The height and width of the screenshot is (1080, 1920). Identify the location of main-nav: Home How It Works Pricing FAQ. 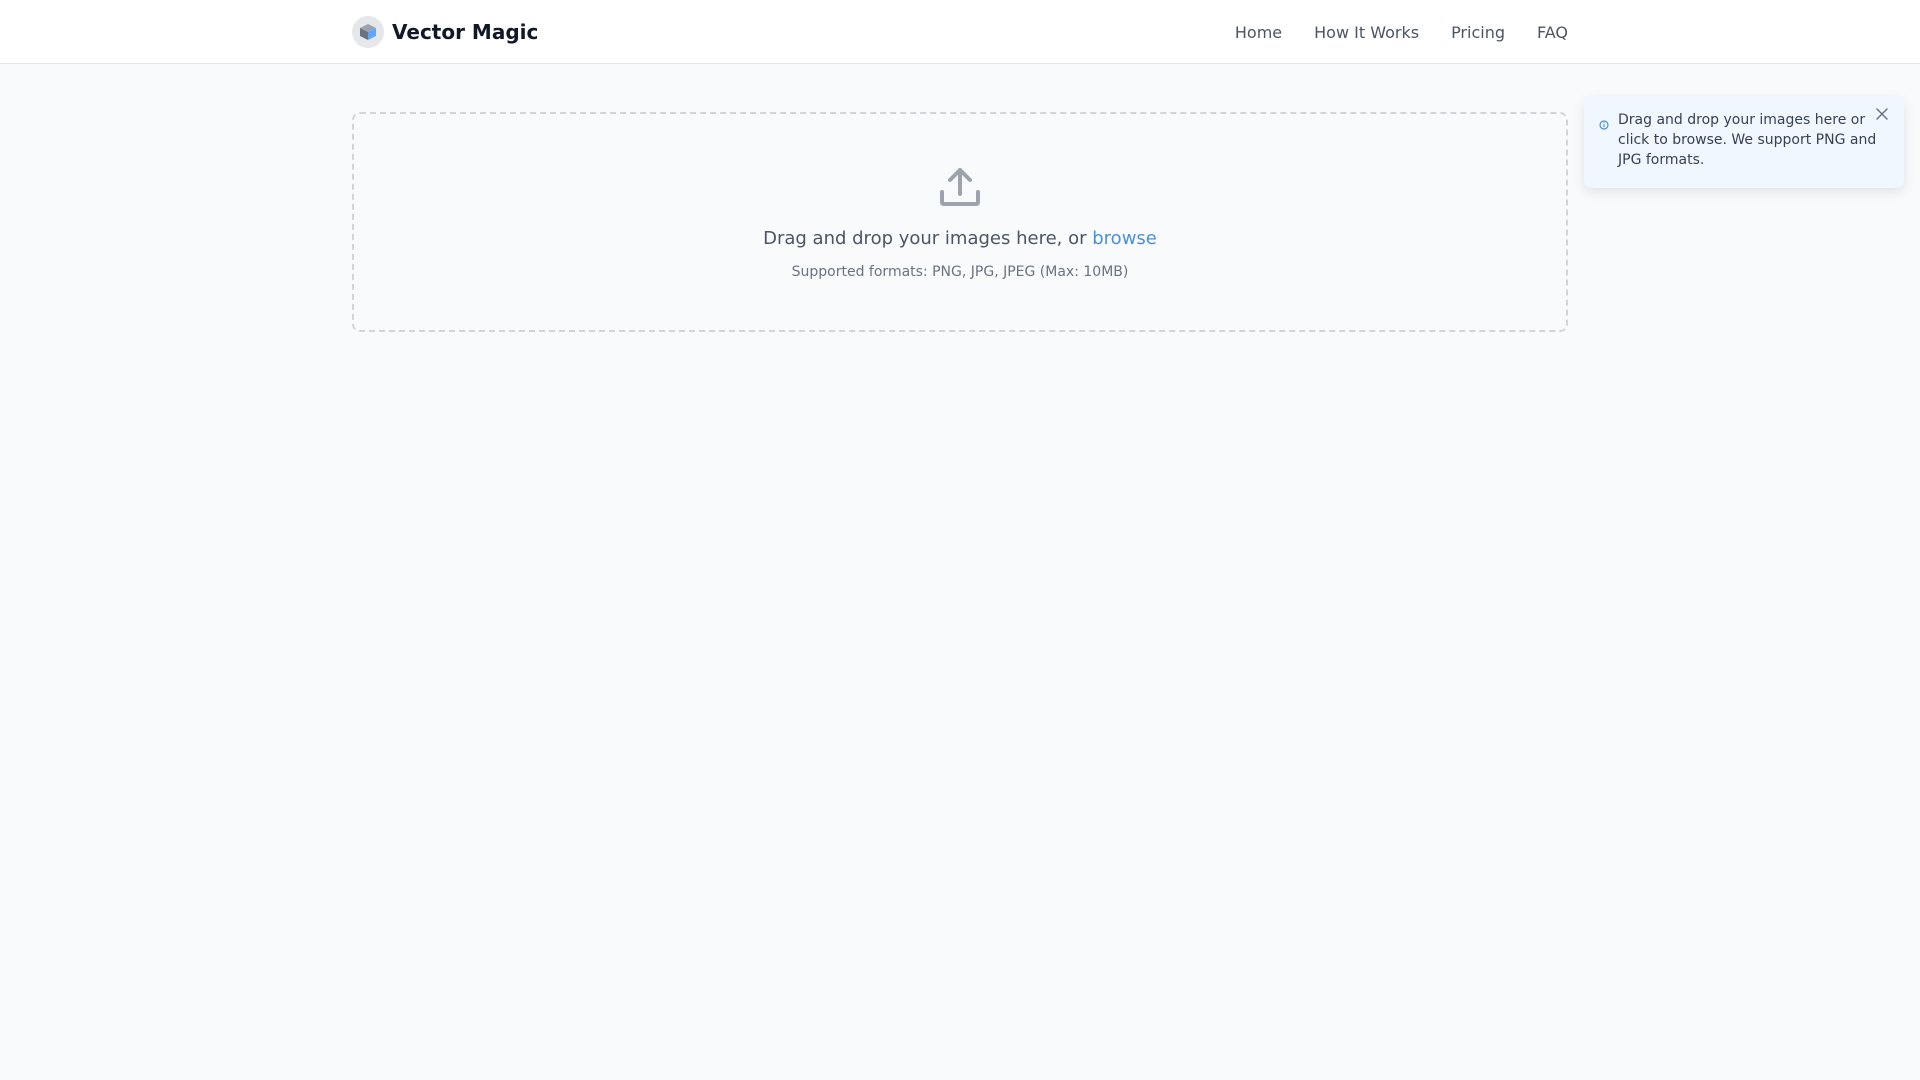
(1401, 32).